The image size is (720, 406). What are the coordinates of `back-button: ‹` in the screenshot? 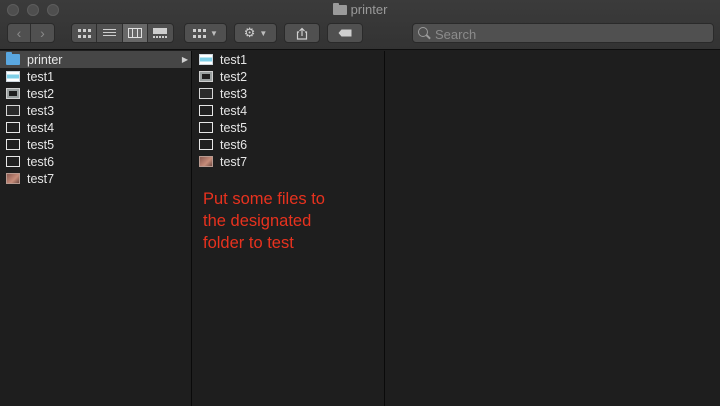 It's located at (20, 33).